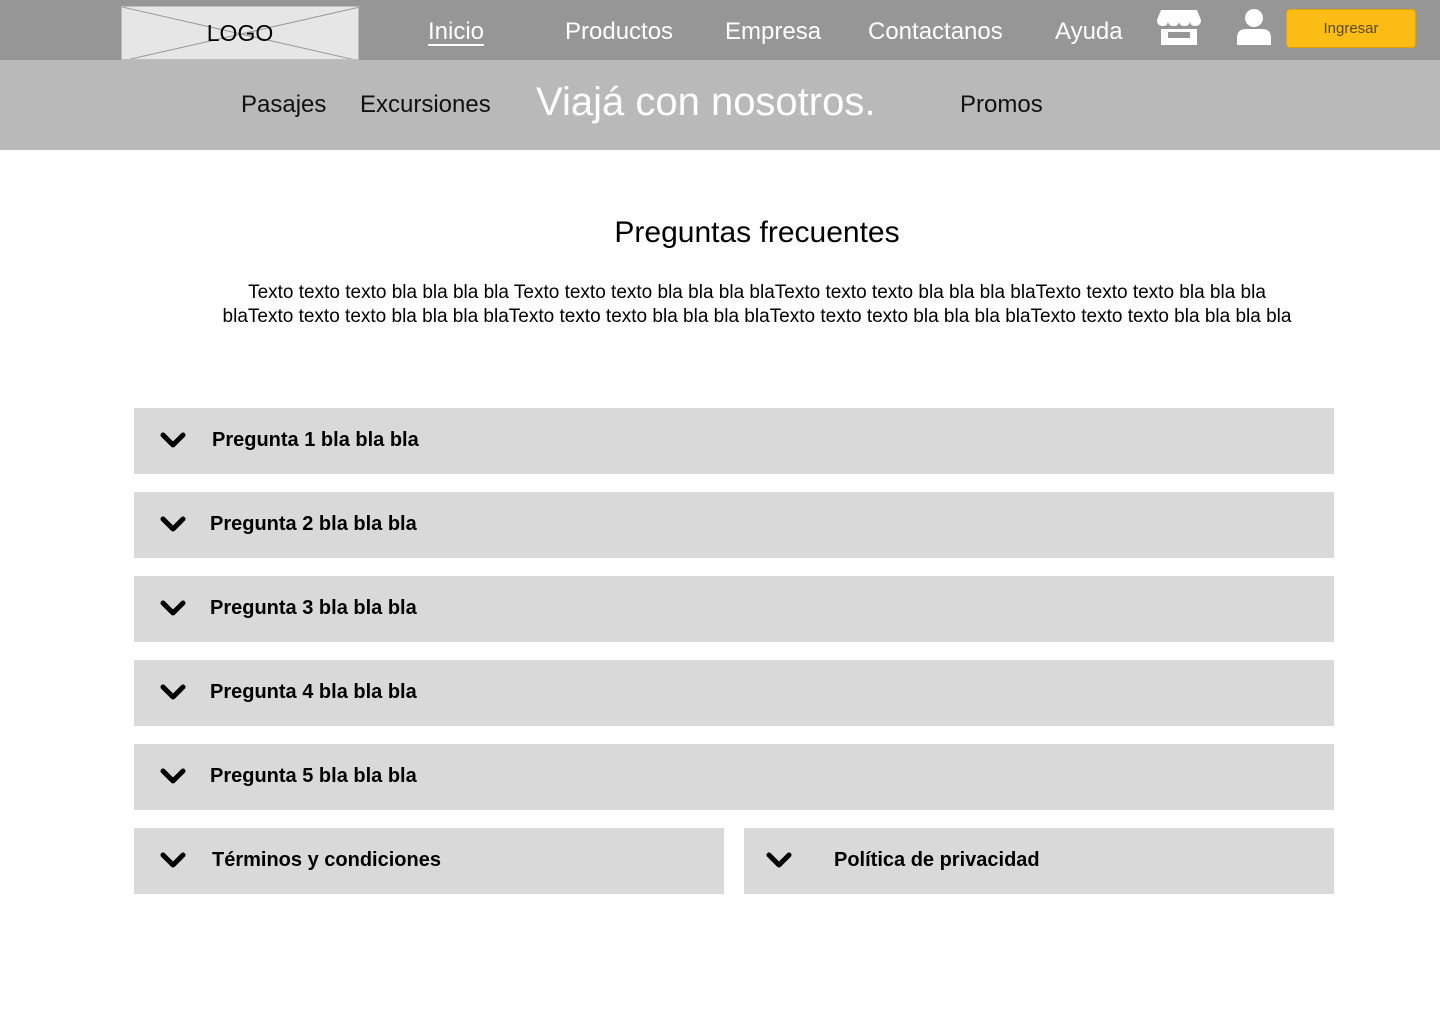 This screenshot has width=1440, height=1024. I want to click on logo-text: LOGO, so click(240, 33).